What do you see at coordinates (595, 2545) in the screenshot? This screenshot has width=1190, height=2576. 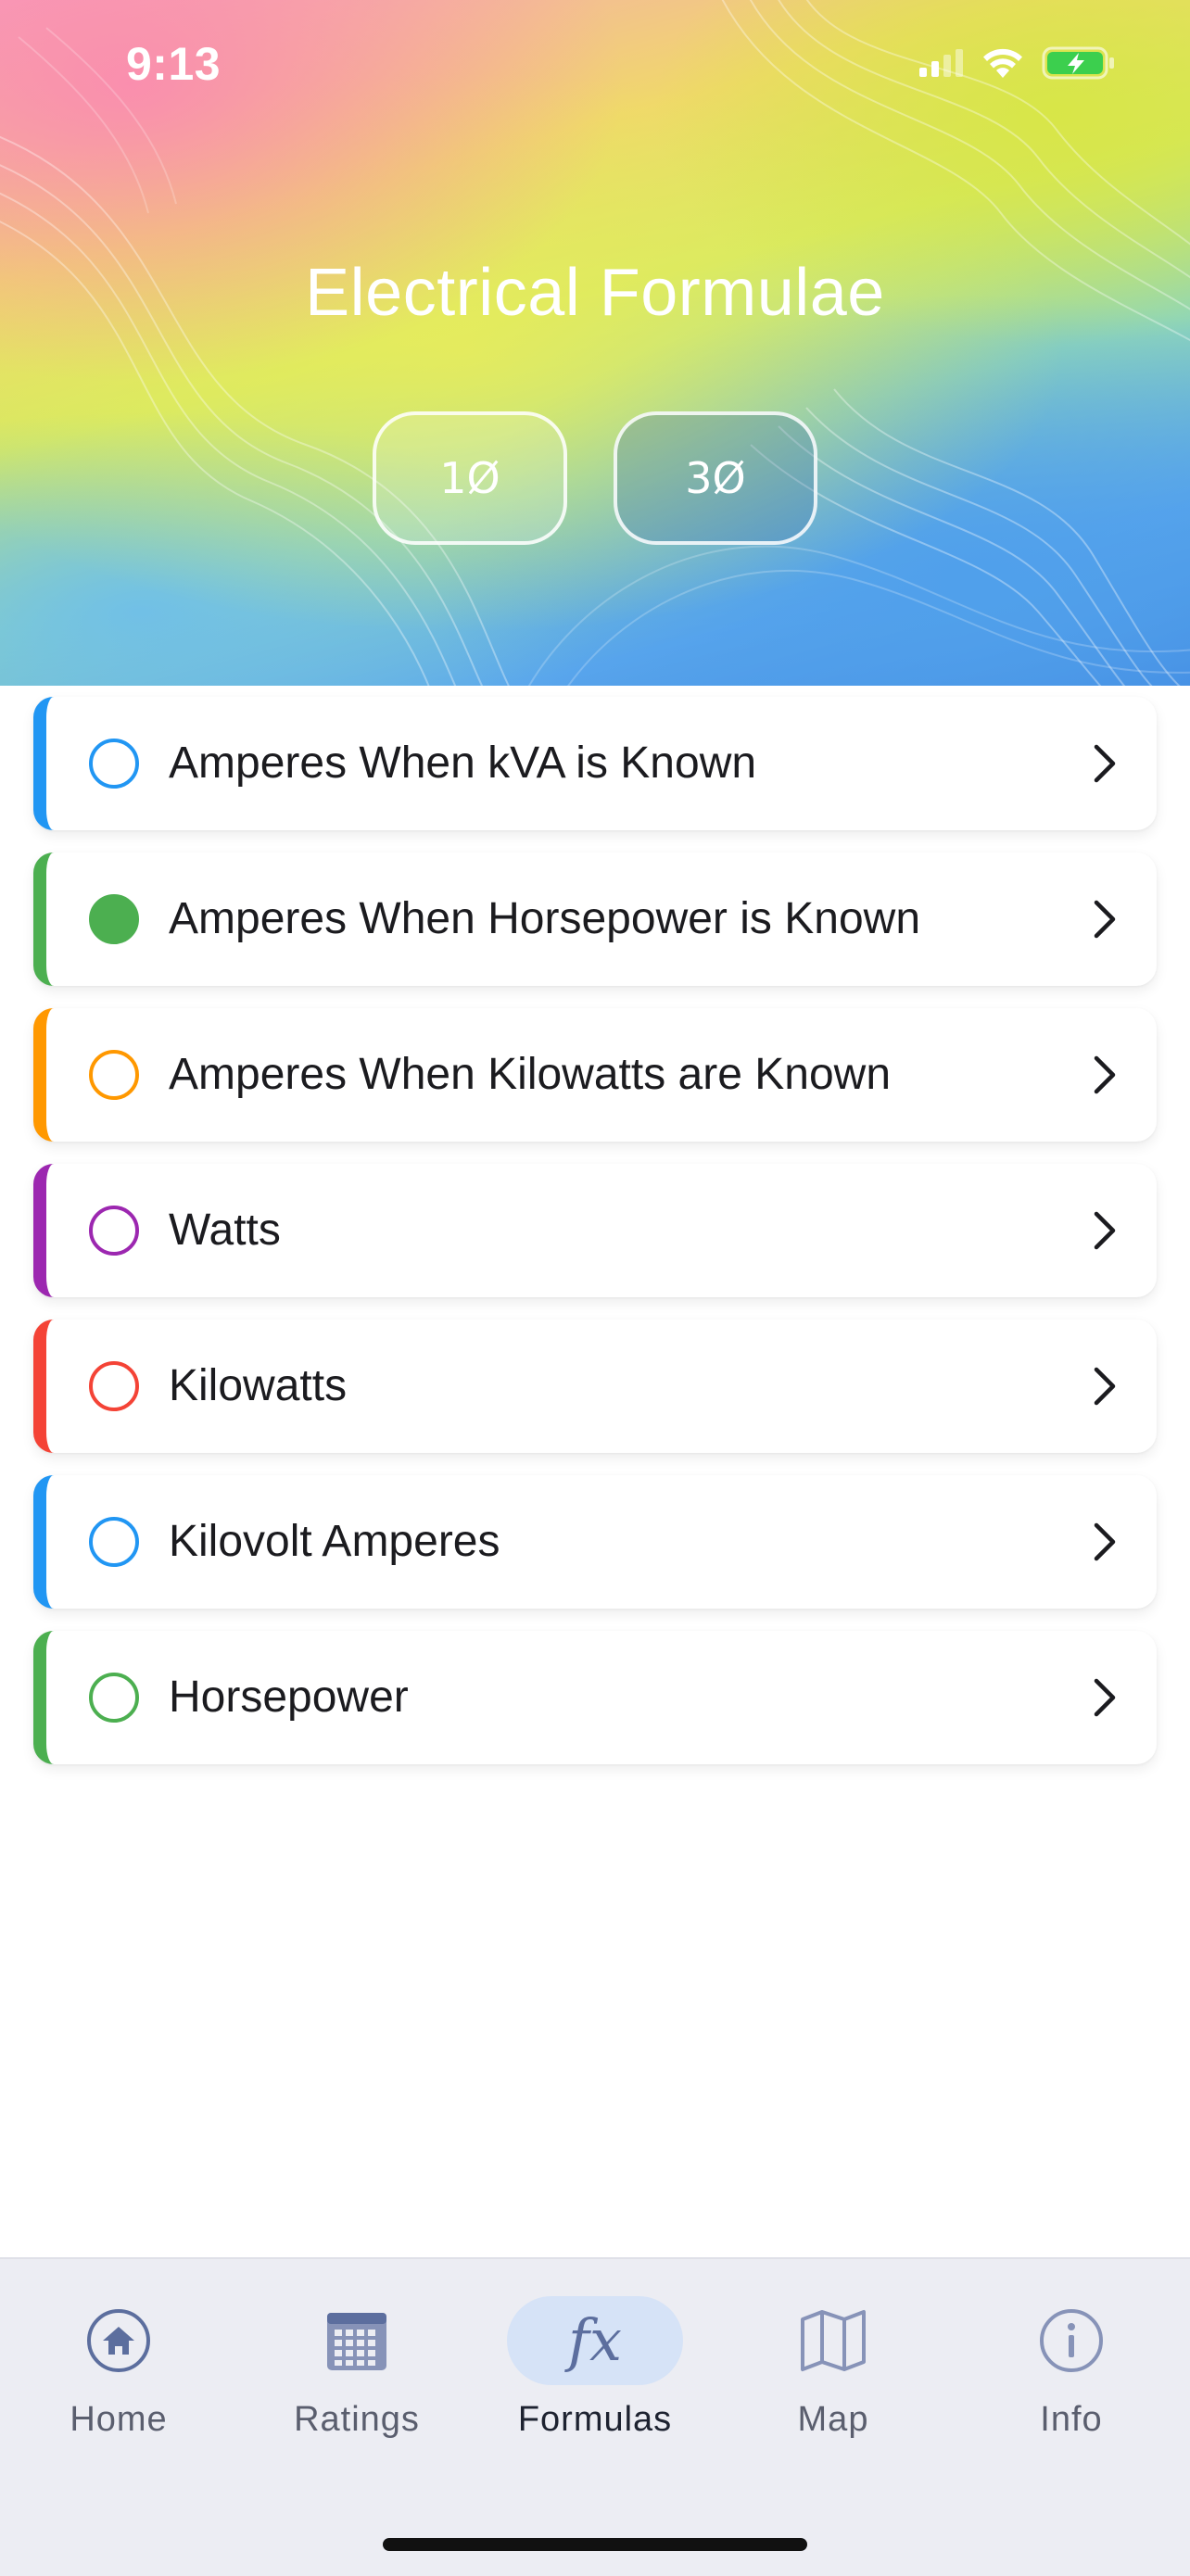 I see `home-indicator` at bounding box center [595, 2545].